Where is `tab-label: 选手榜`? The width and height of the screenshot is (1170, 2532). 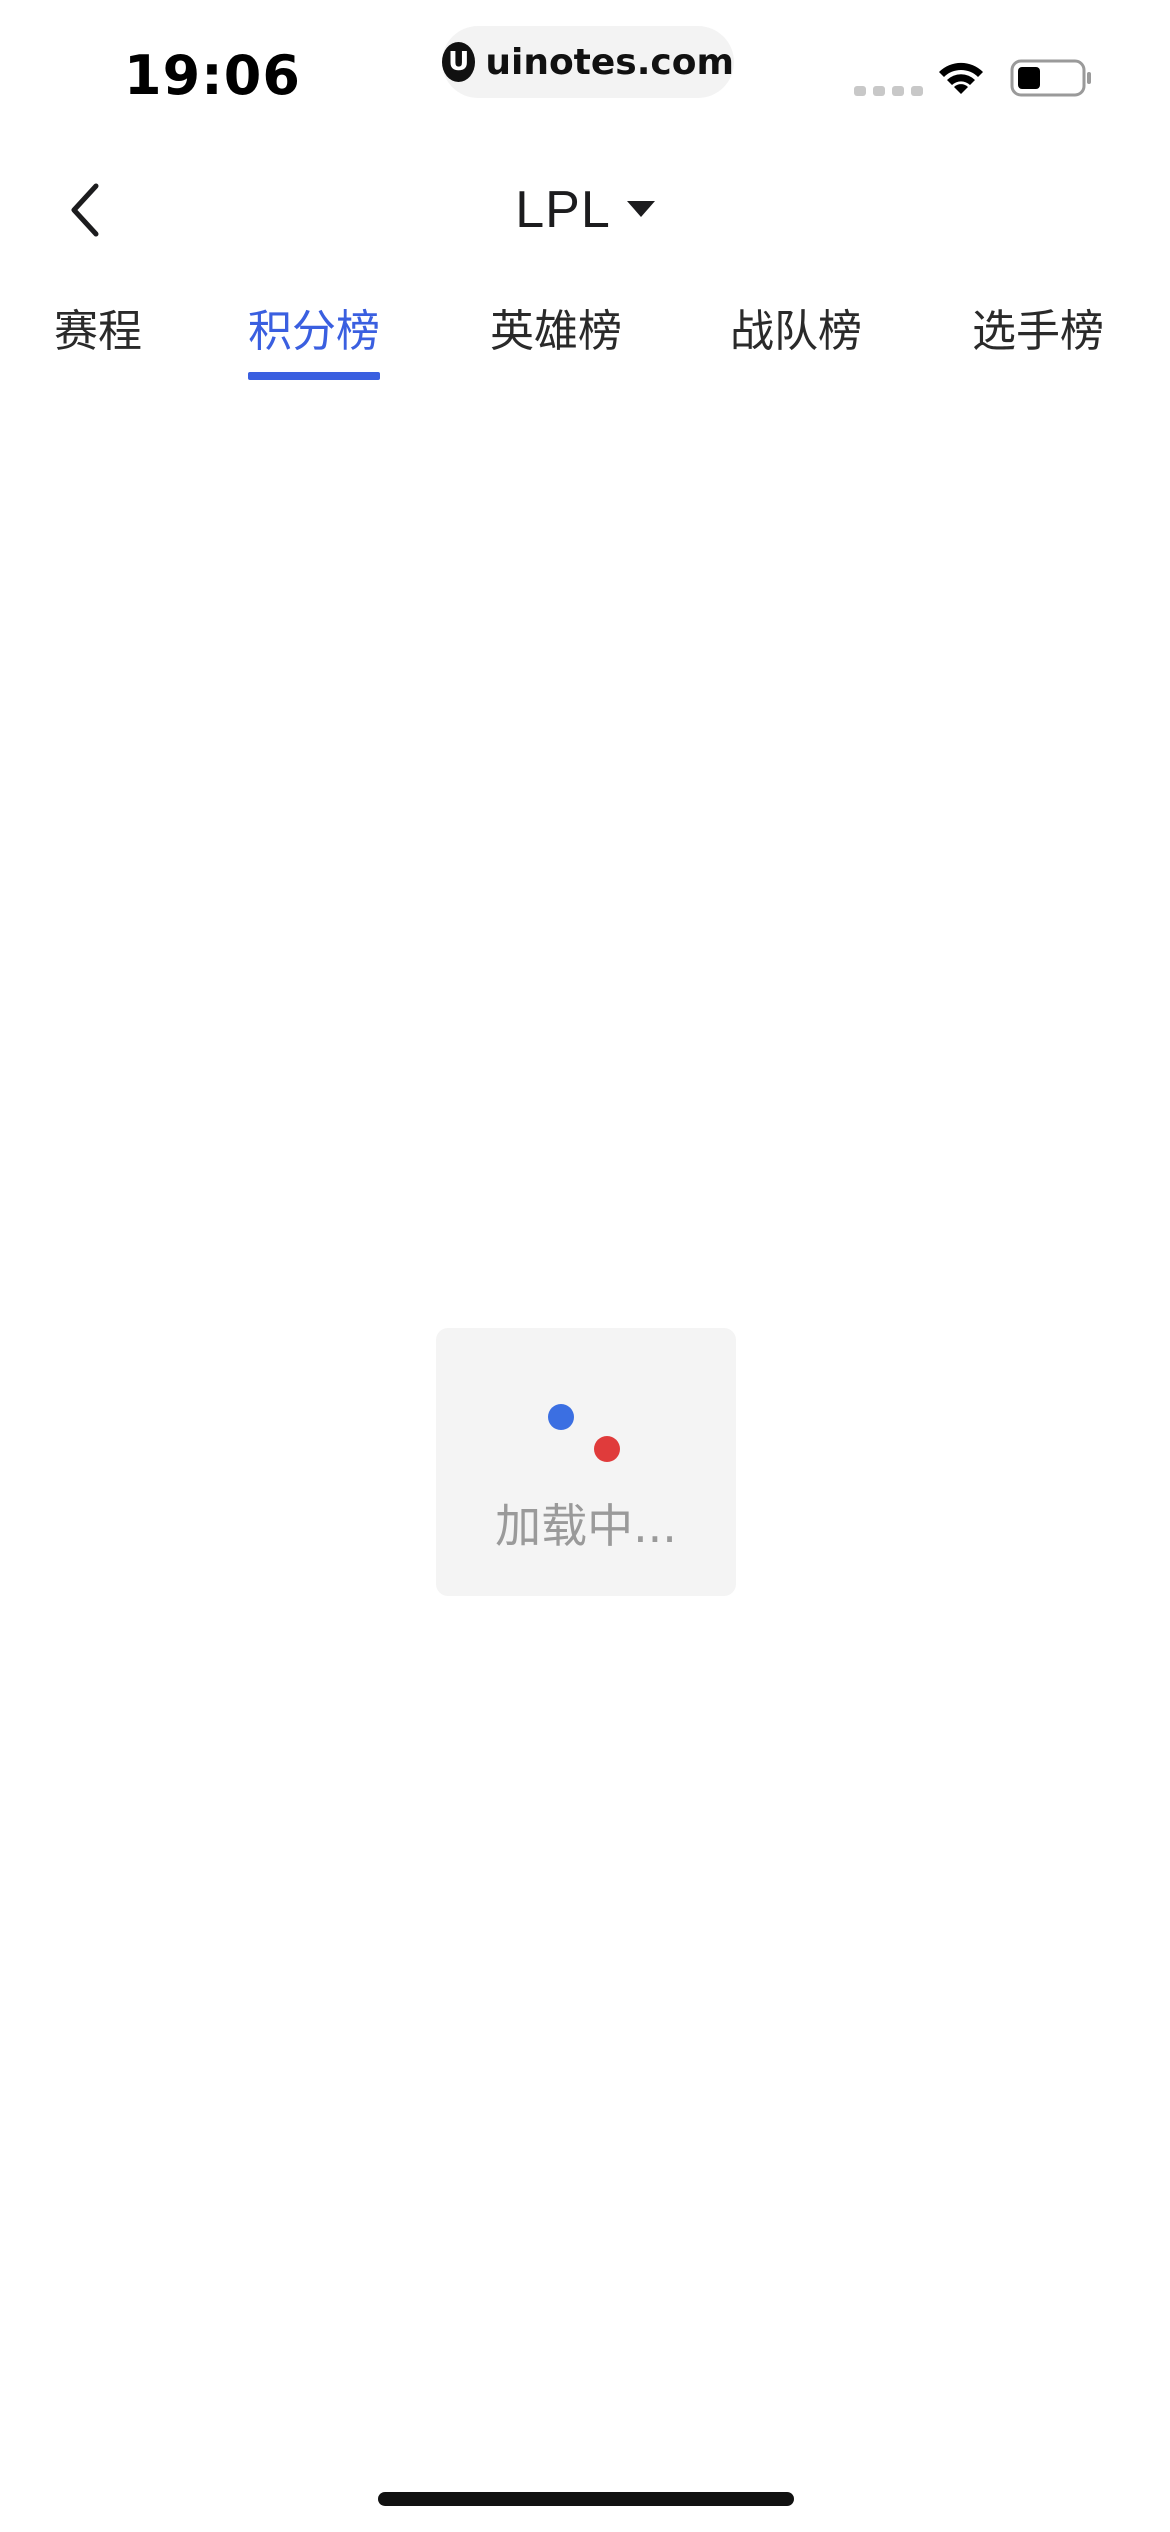
tab-label: 选手榜 is located at coordinates (1038, 331).